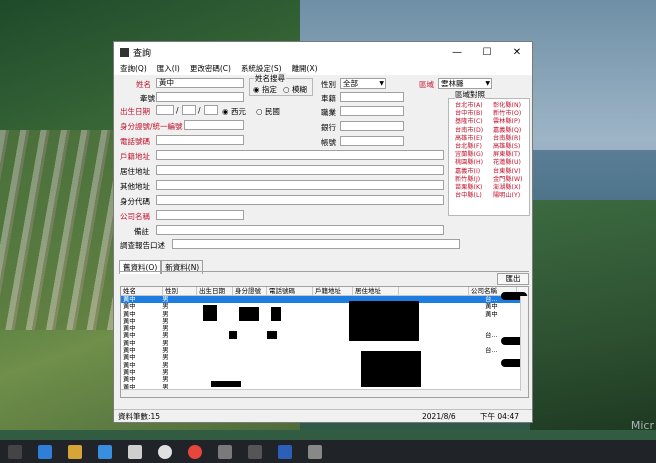  What do you see at coordinates (215, 291) in the screenshot?
I see `column-header: 出生日期` at bounding box center [215, 291].